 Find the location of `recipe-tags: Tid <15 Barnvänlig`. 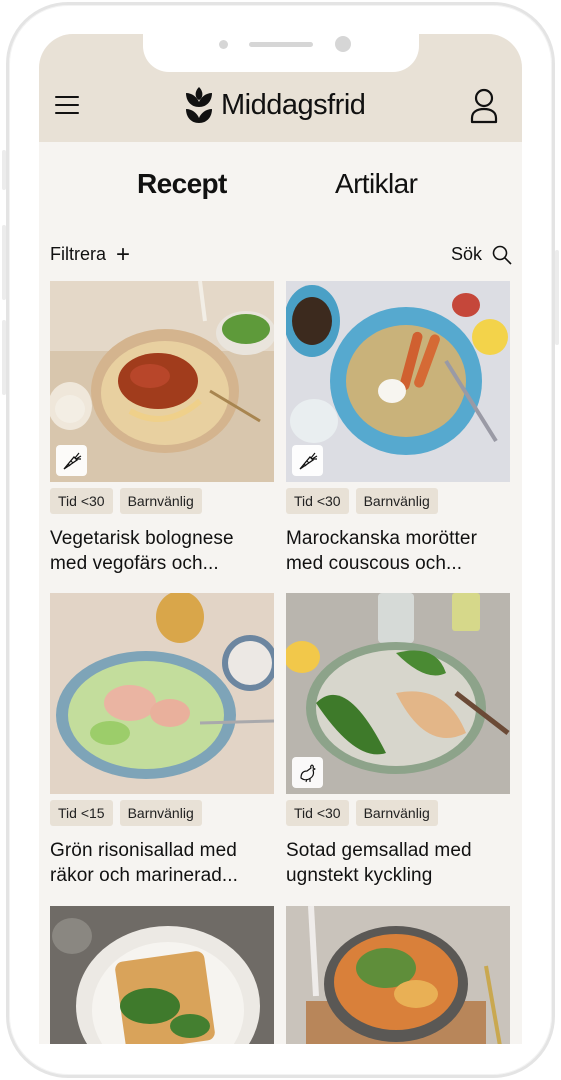

recipe-tags: Tid <15 Barnvänlig is located at coordinates (162, 813).